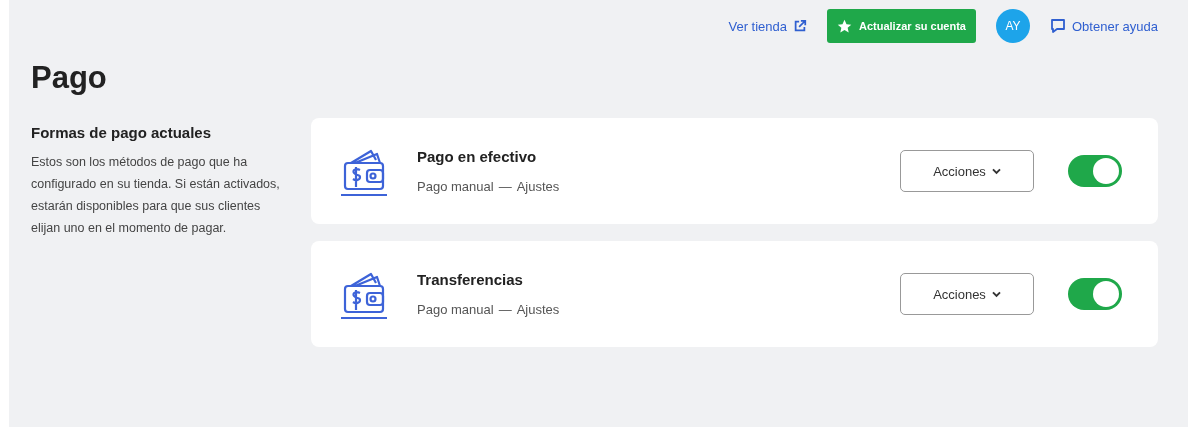 The height and width of the screenshot is (427, 1188). Describe the element at coordinates (1104, 26) in the screenshot. I see `help-link: Obtener ayuda` at that location.